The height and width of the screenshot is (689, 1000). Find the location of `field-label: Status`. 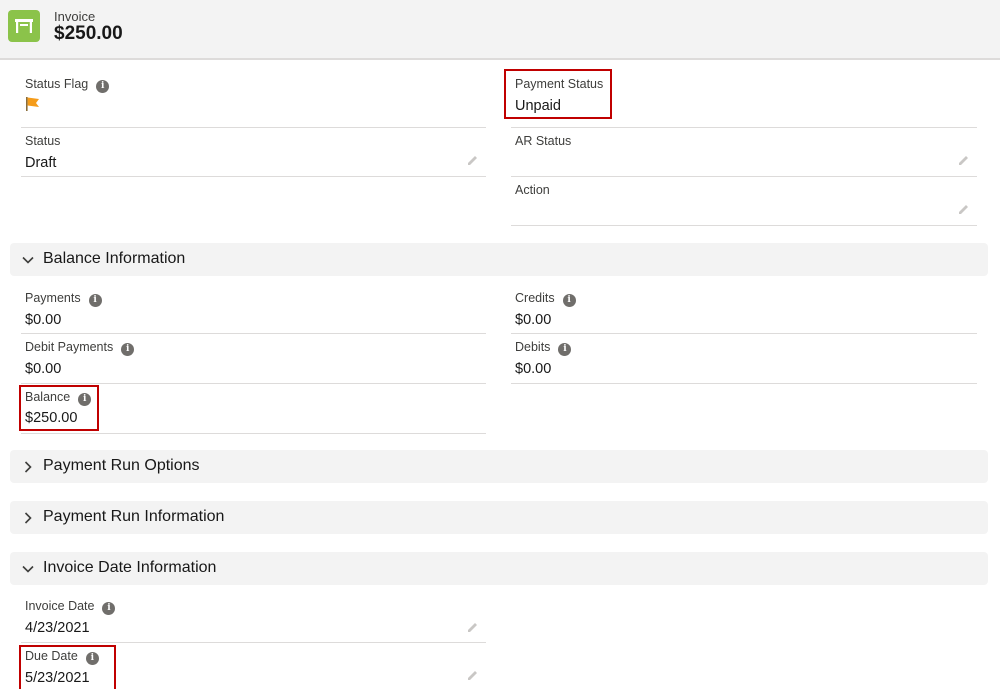

field-label: Status is located at coordinates (43, 141).